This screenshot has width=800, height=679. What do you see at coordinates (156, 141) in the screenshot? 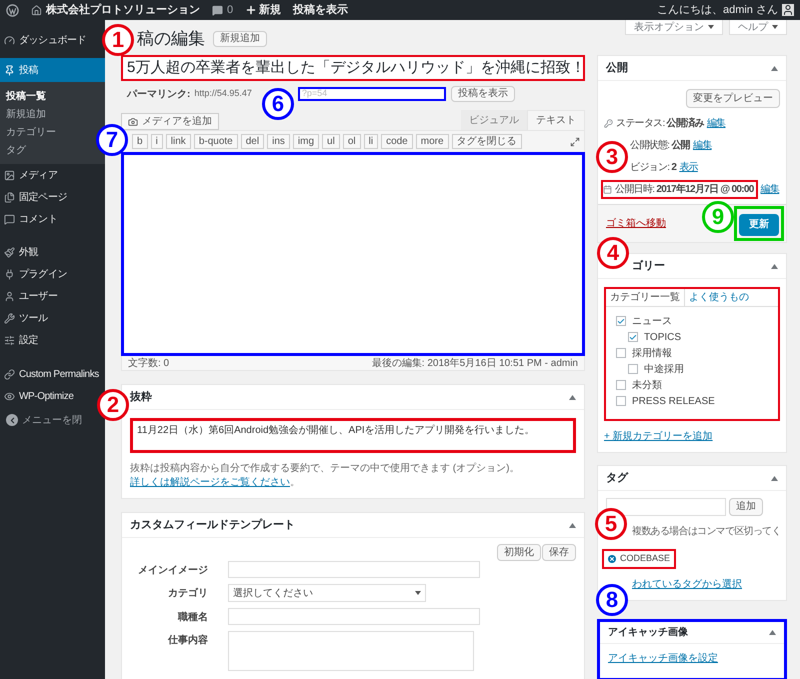
I see `quicktag-button: i` at bounding box center [156, 141].